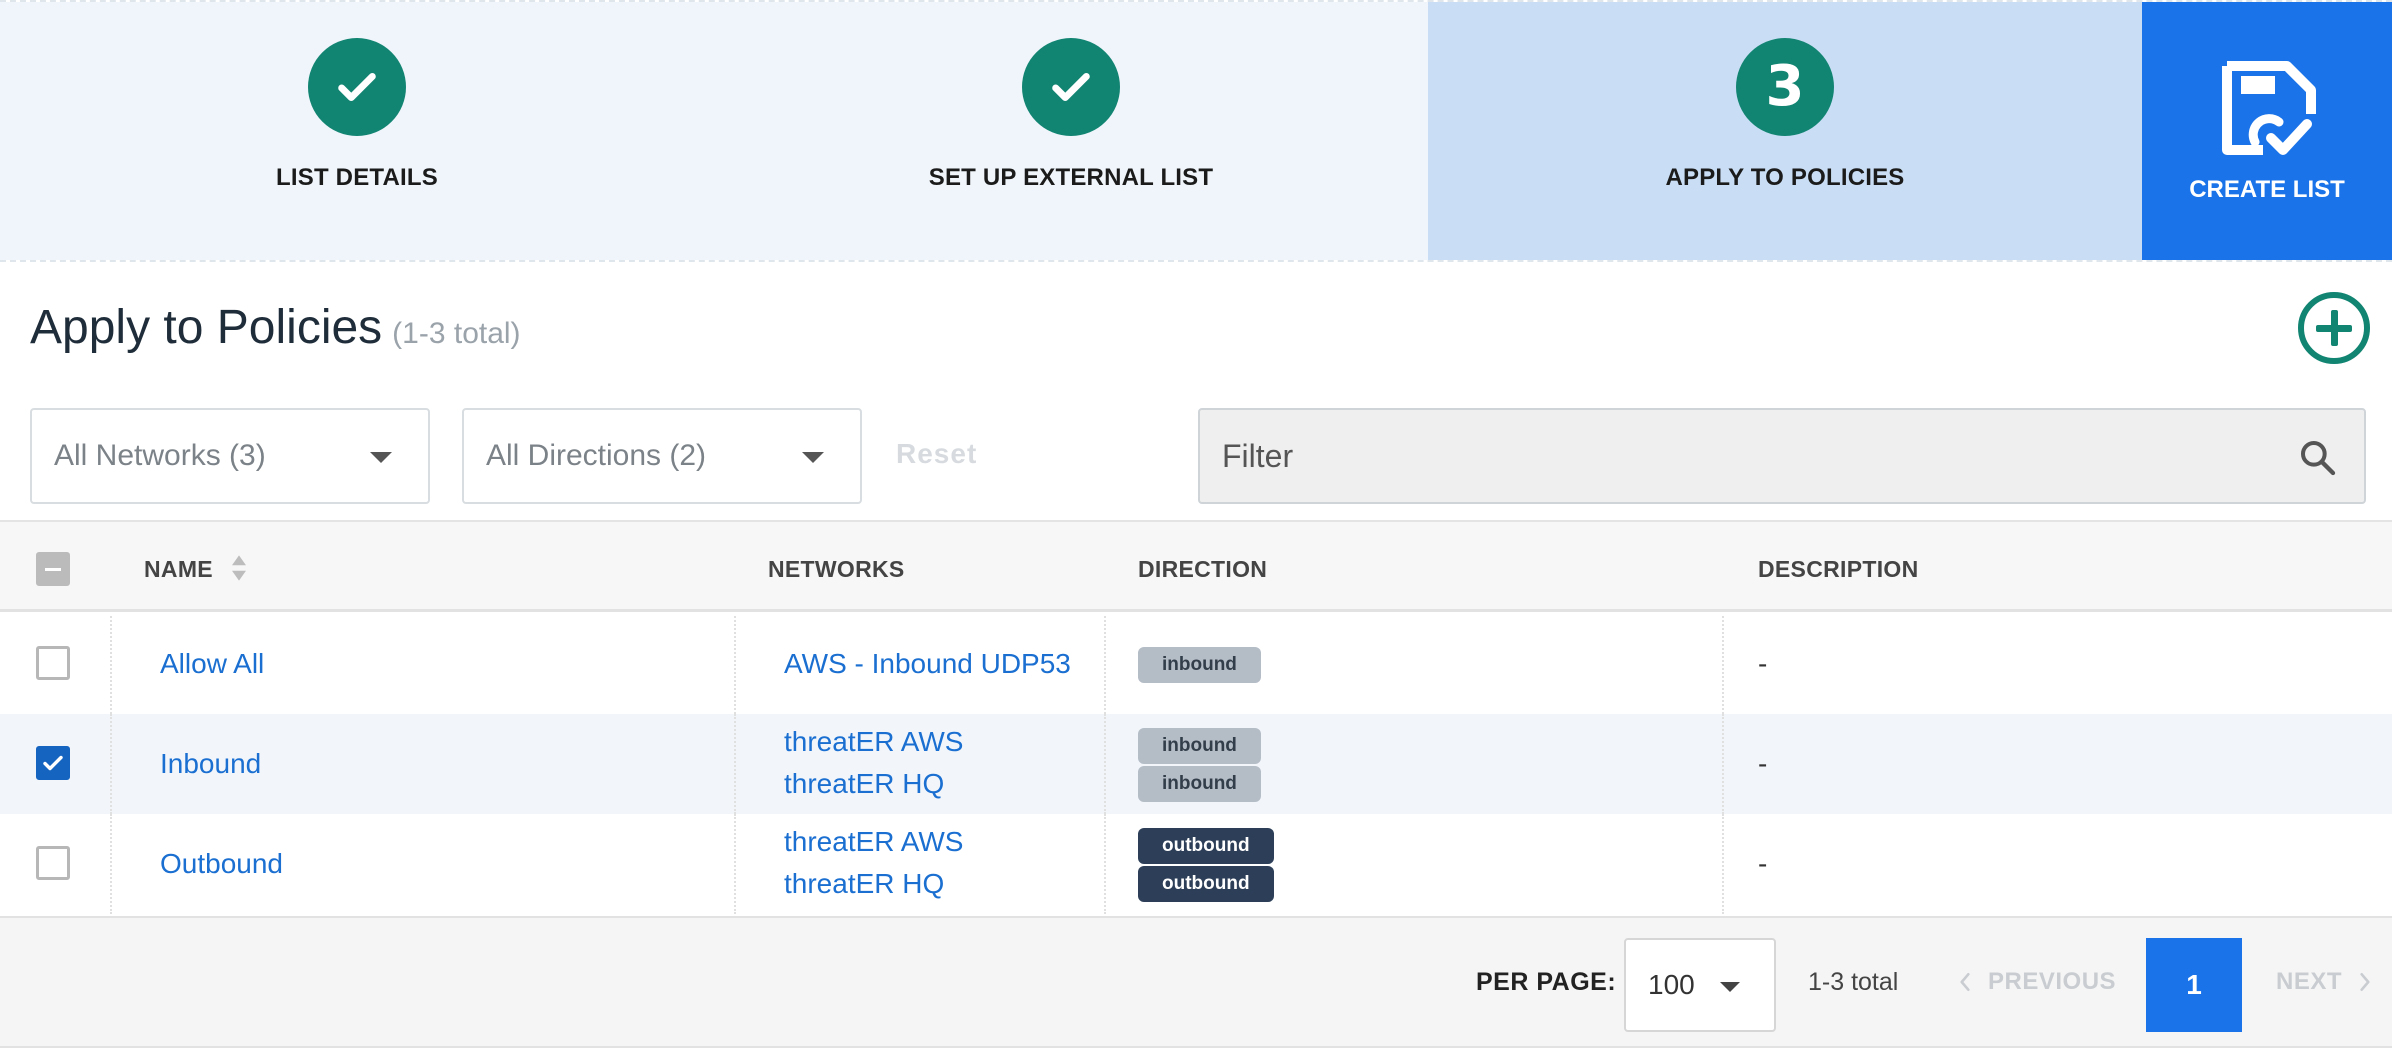 The height and width of the screenshot is (1054, 2392). I want to click on per-page-dropdown: 100, so click(1700, 985).